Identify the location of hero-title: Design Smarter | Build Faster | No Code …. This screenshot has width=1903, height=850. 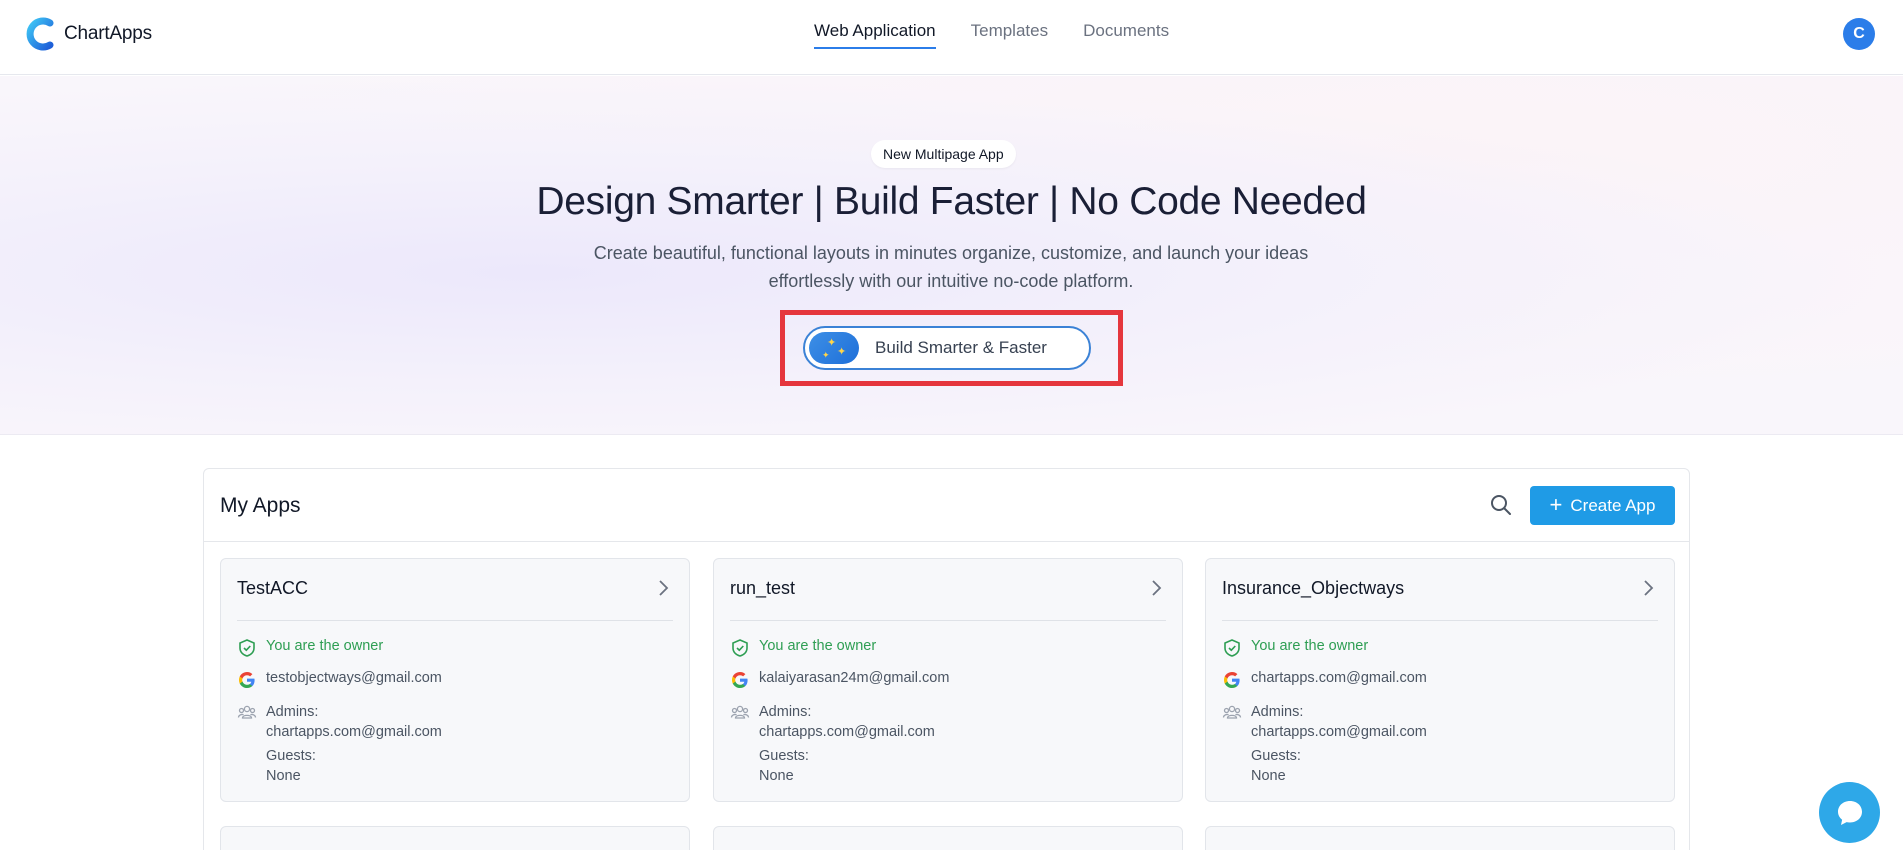
(951, 201).